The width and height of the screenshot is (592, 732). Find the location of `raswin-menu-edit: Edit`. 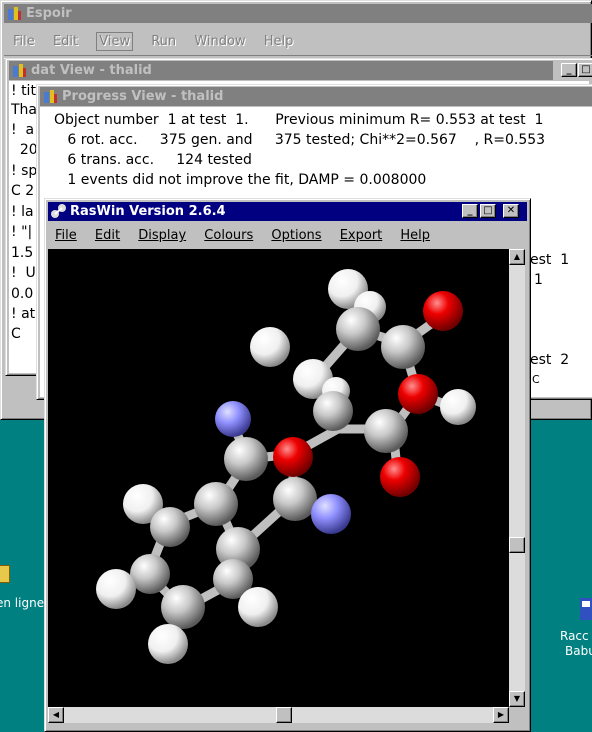

raswin-menu-edit: Edit is located at coordinates (107, 235).